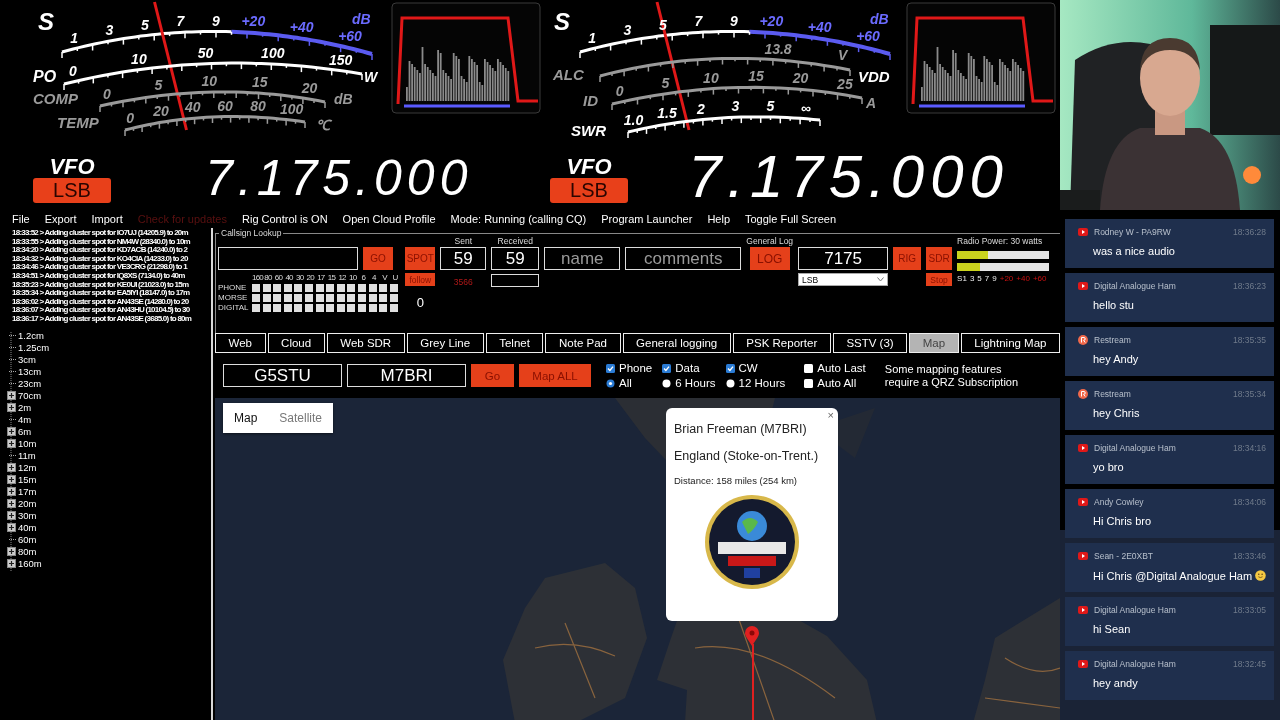  I want to click on name-field: name, so click(582, 258).